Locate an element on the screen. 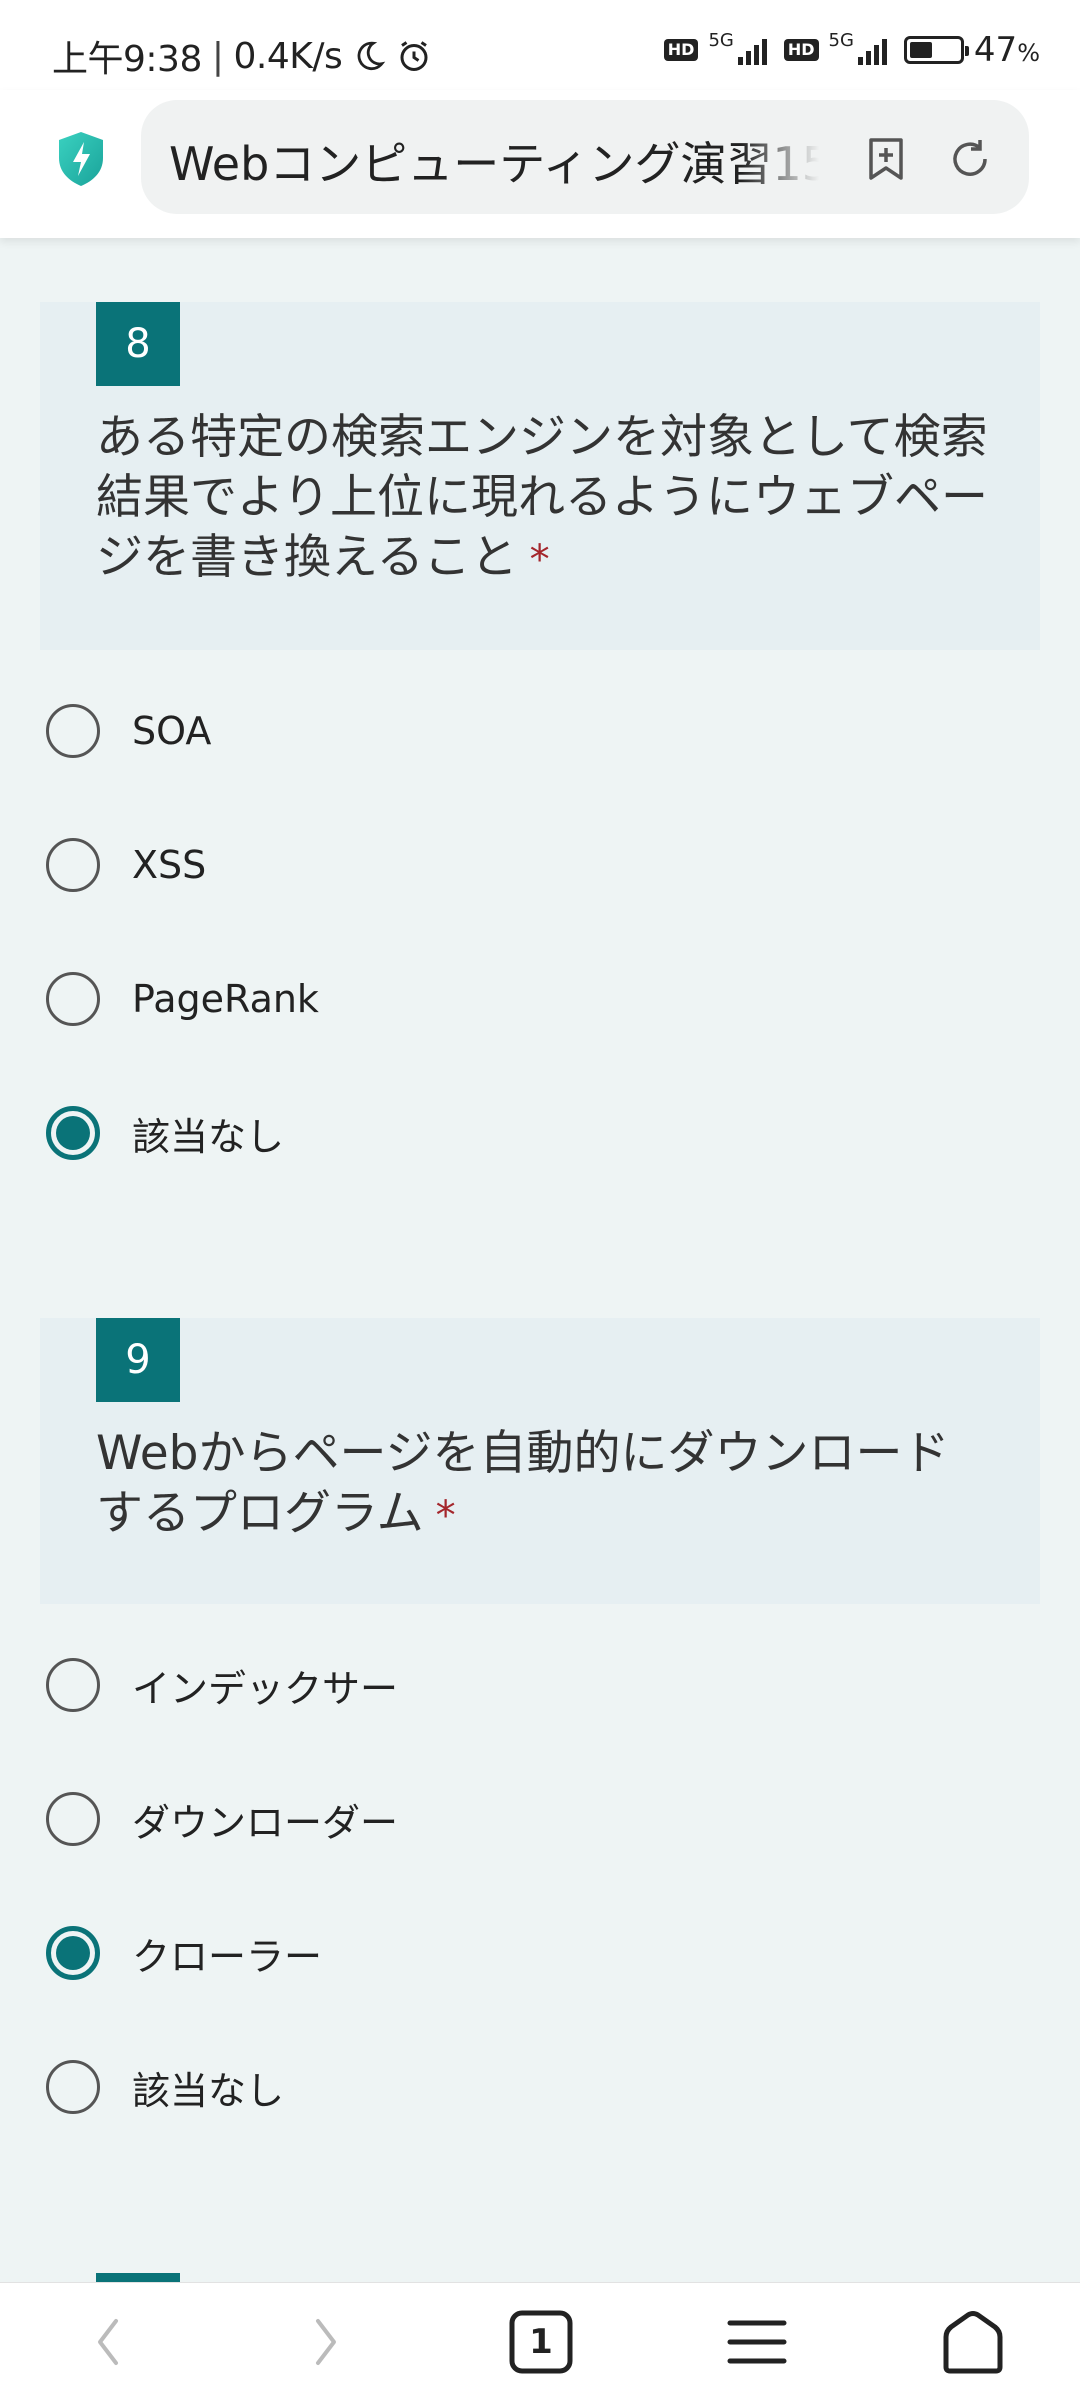 The image size is (1080, 2401). option-label: インデックサー is located at coordinates (265, 1685).